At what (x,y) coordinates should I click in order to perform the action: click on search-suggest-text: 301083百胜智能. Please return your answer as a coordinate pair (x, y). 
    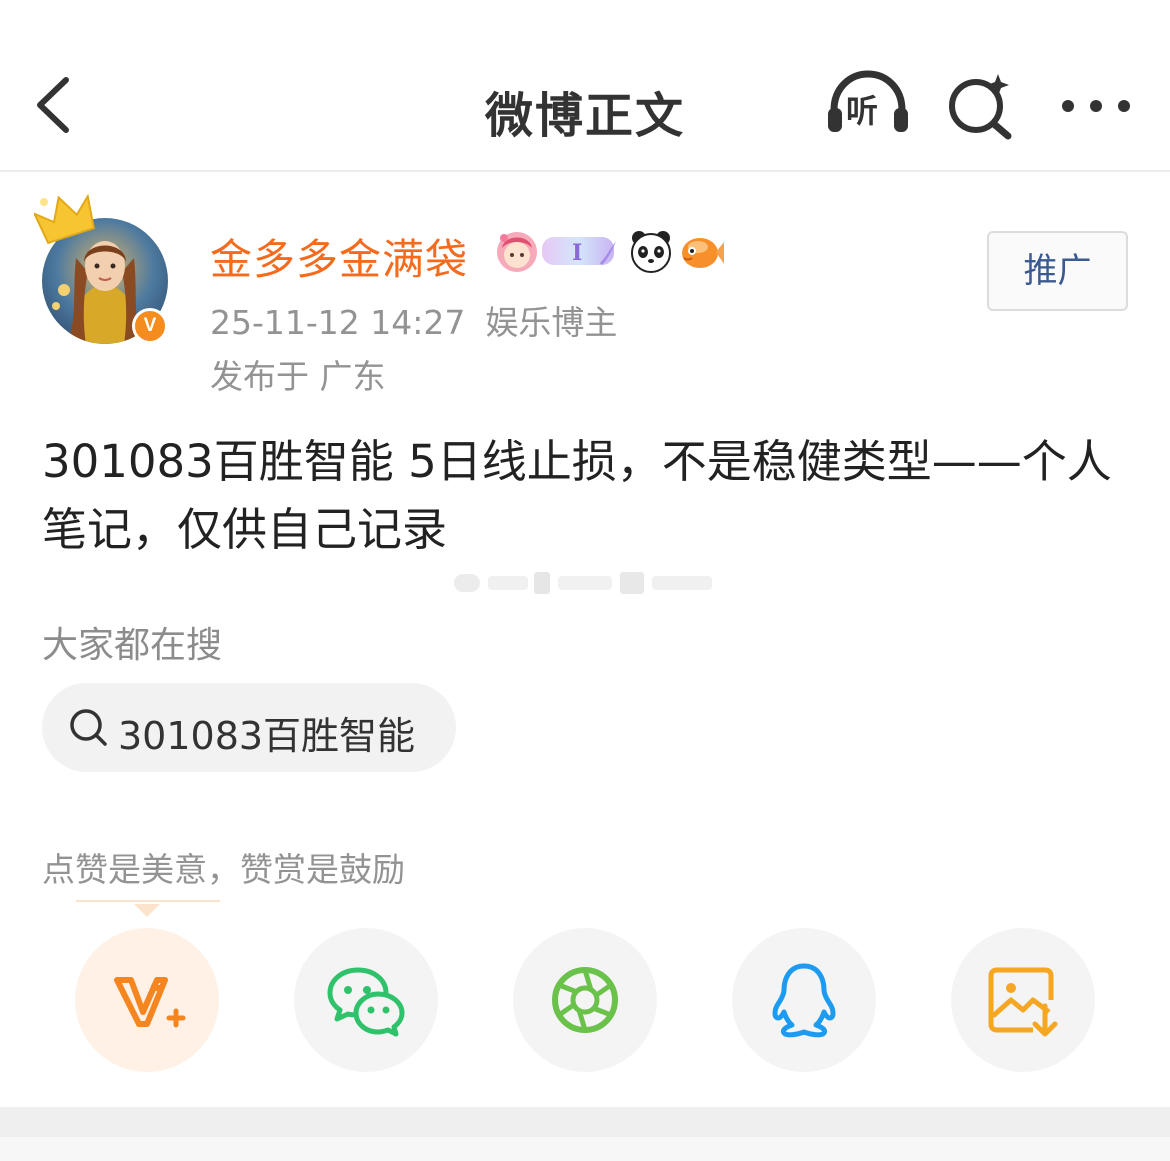
    Looking at the image, I should click on (267, 736).